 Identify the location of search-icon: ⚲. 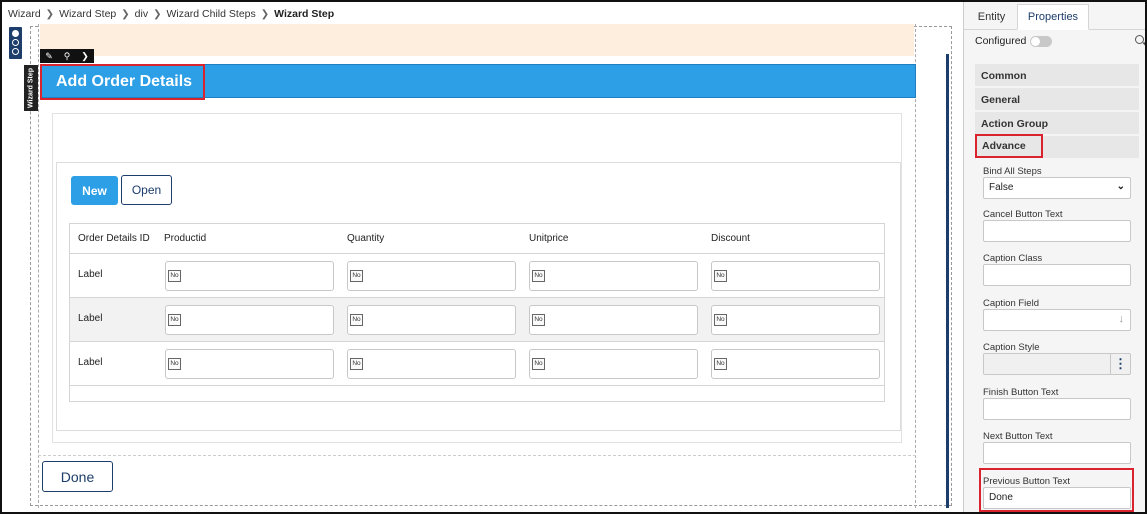
(67, 56).